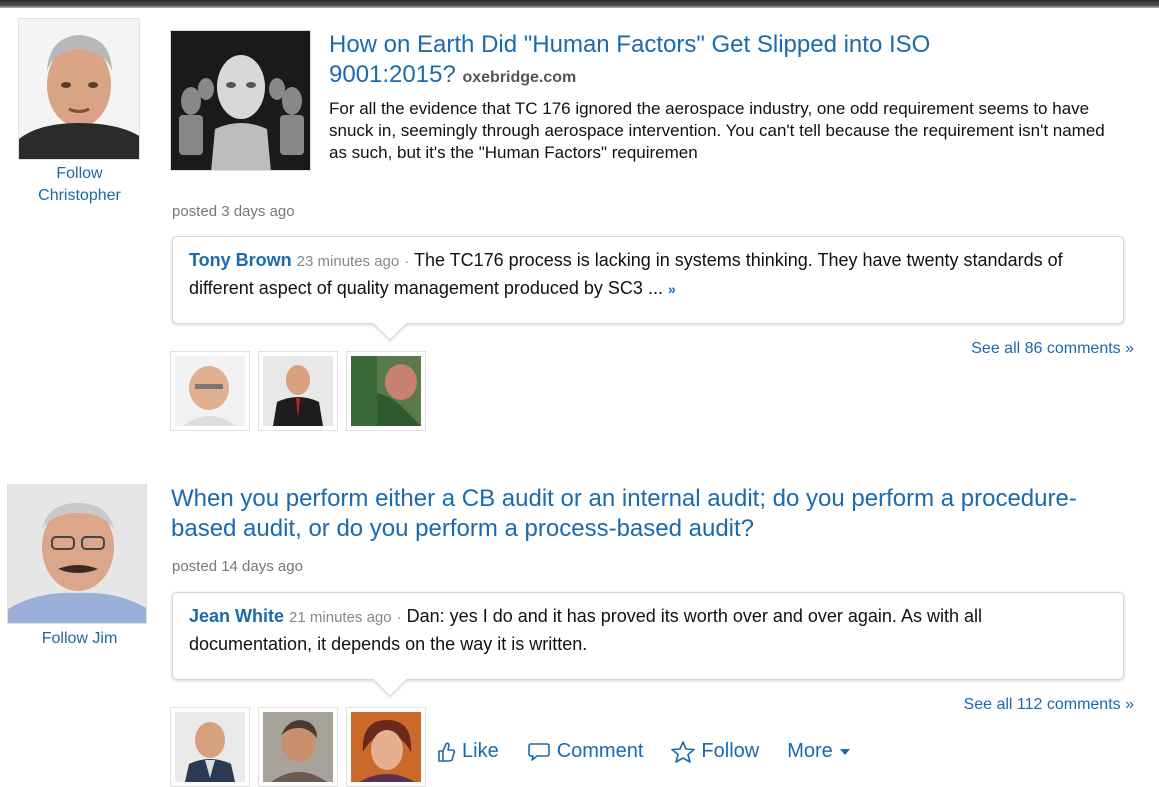 The image size is (1159, 787). I want to click on follow-button: Follow, so click(715, 751).